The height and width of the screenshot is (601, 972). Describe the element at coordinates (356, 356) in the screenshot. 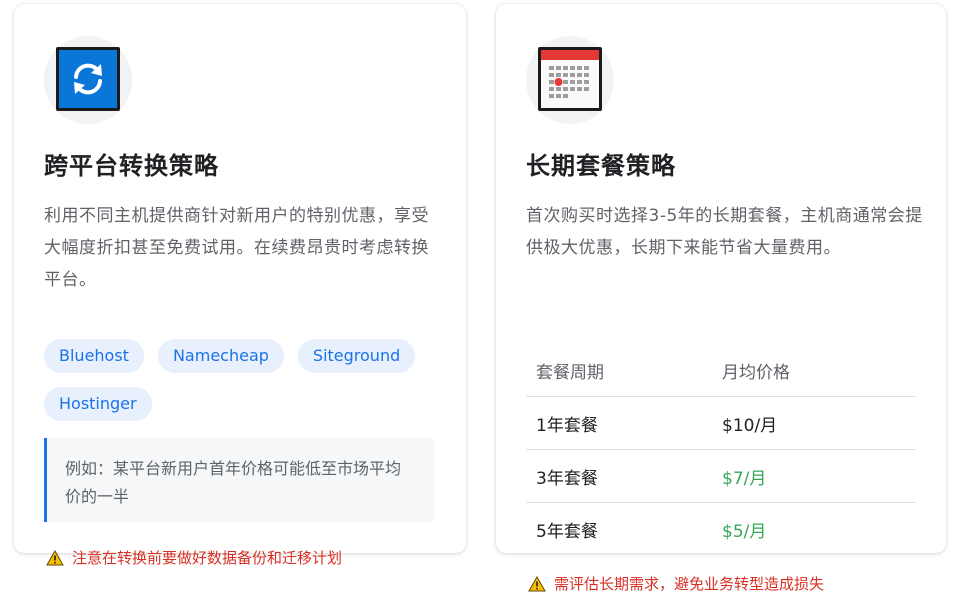

I see `tag-siteground: Siteground` at that location.